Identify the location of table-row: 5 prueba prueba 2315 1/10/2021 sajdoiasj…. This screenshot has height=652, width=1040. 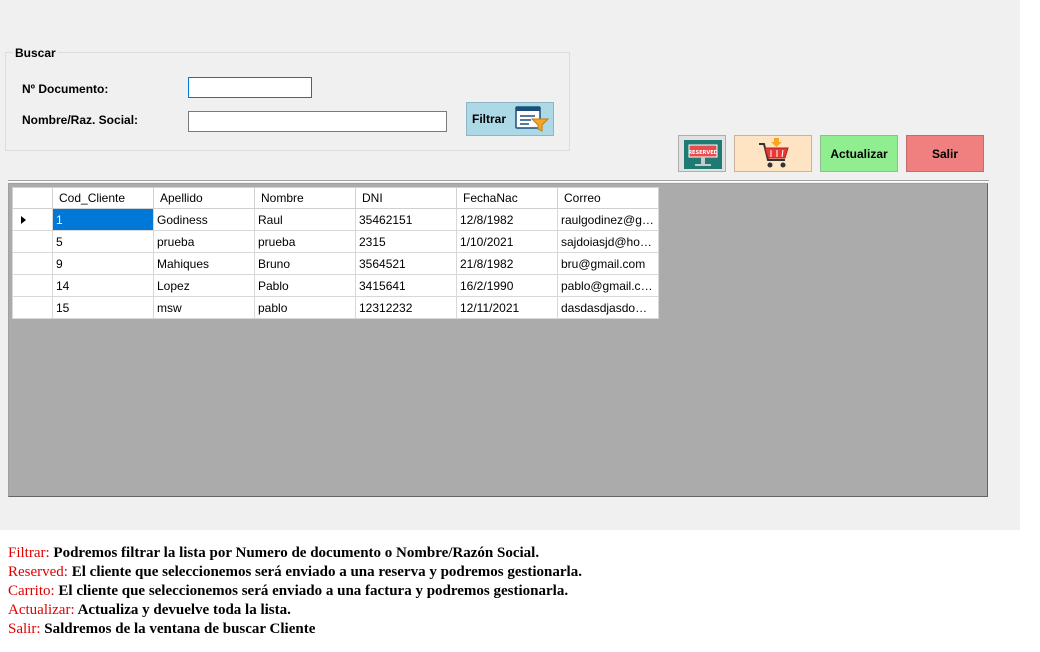
(335, 241).